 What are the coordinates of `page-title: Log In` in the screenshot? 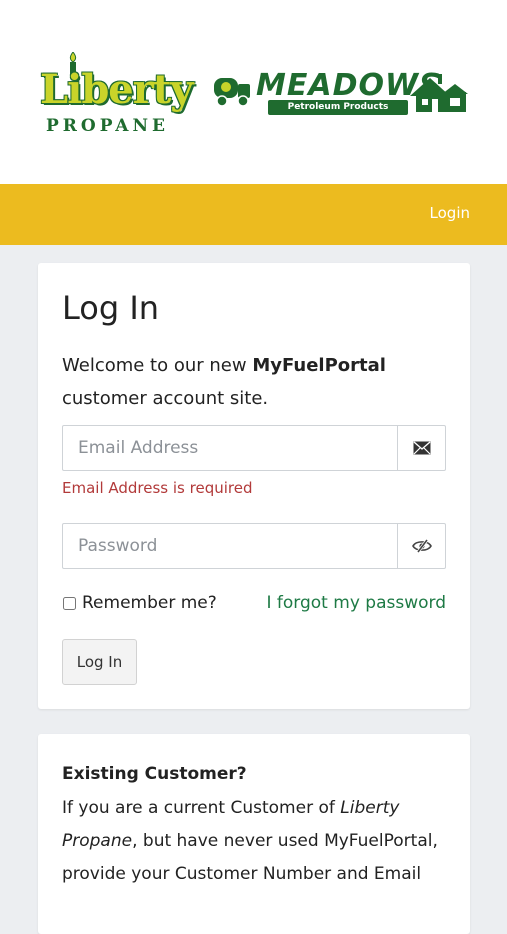 It's located at (111, 308).